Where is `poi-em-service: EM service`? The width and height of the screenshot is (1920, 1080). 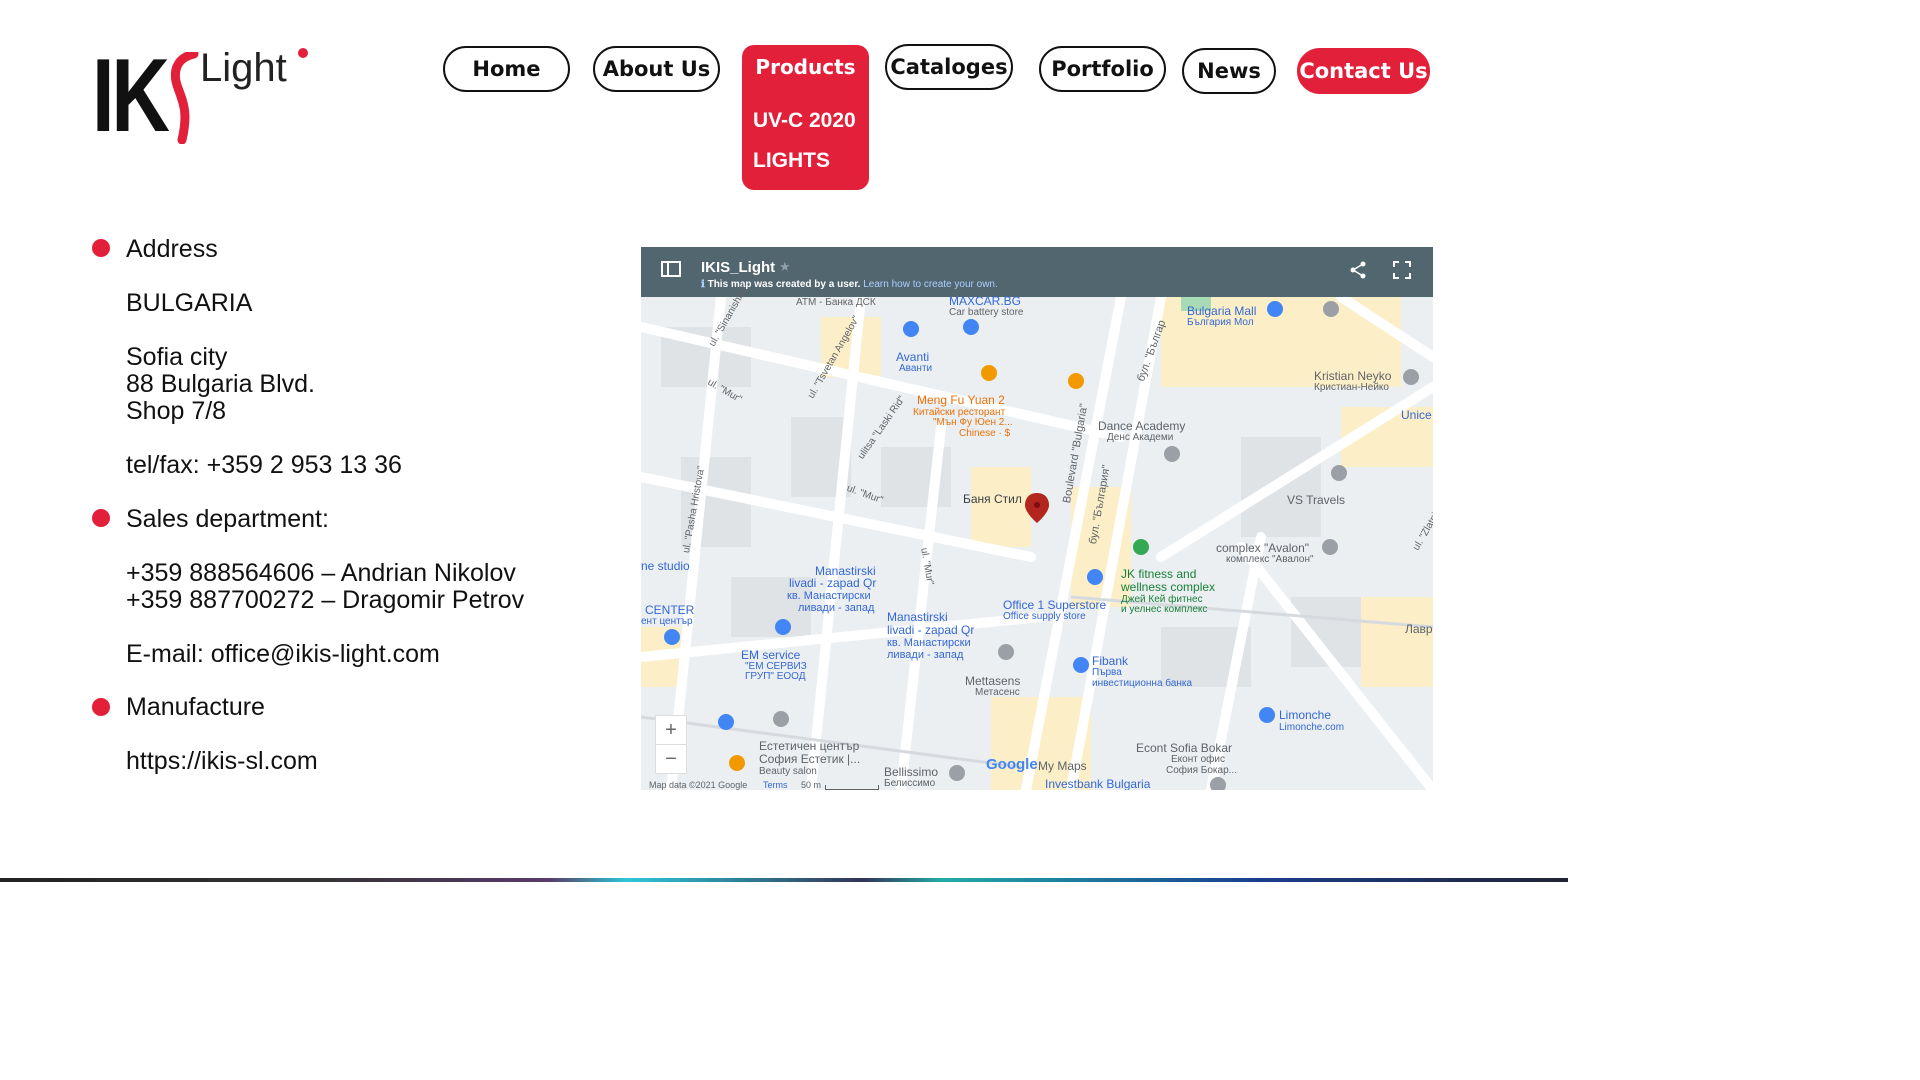 poi-em-service: EM service is located at coordinates (770, 655).